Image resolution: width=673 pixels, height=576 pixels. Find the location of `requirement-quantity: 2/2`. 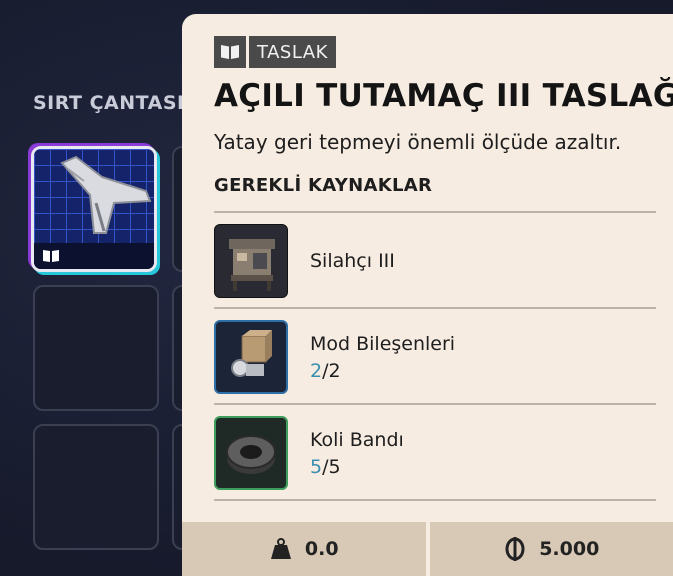

requirement-quantity: 2/2 is located at coordinates (382, 371).